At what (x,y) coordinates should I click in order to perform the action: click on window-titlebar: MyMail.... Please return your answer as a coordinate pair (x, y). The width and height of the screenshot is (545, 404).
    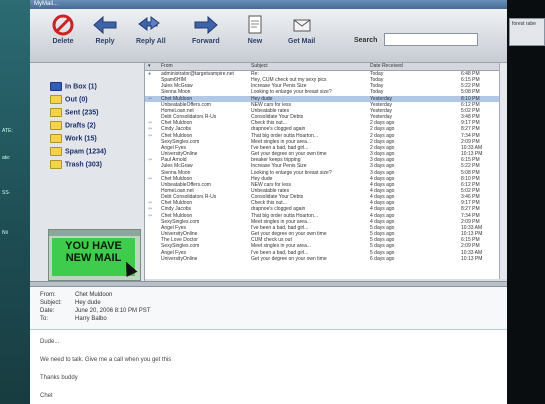
    Looking at the image, I should click on (268, 4).